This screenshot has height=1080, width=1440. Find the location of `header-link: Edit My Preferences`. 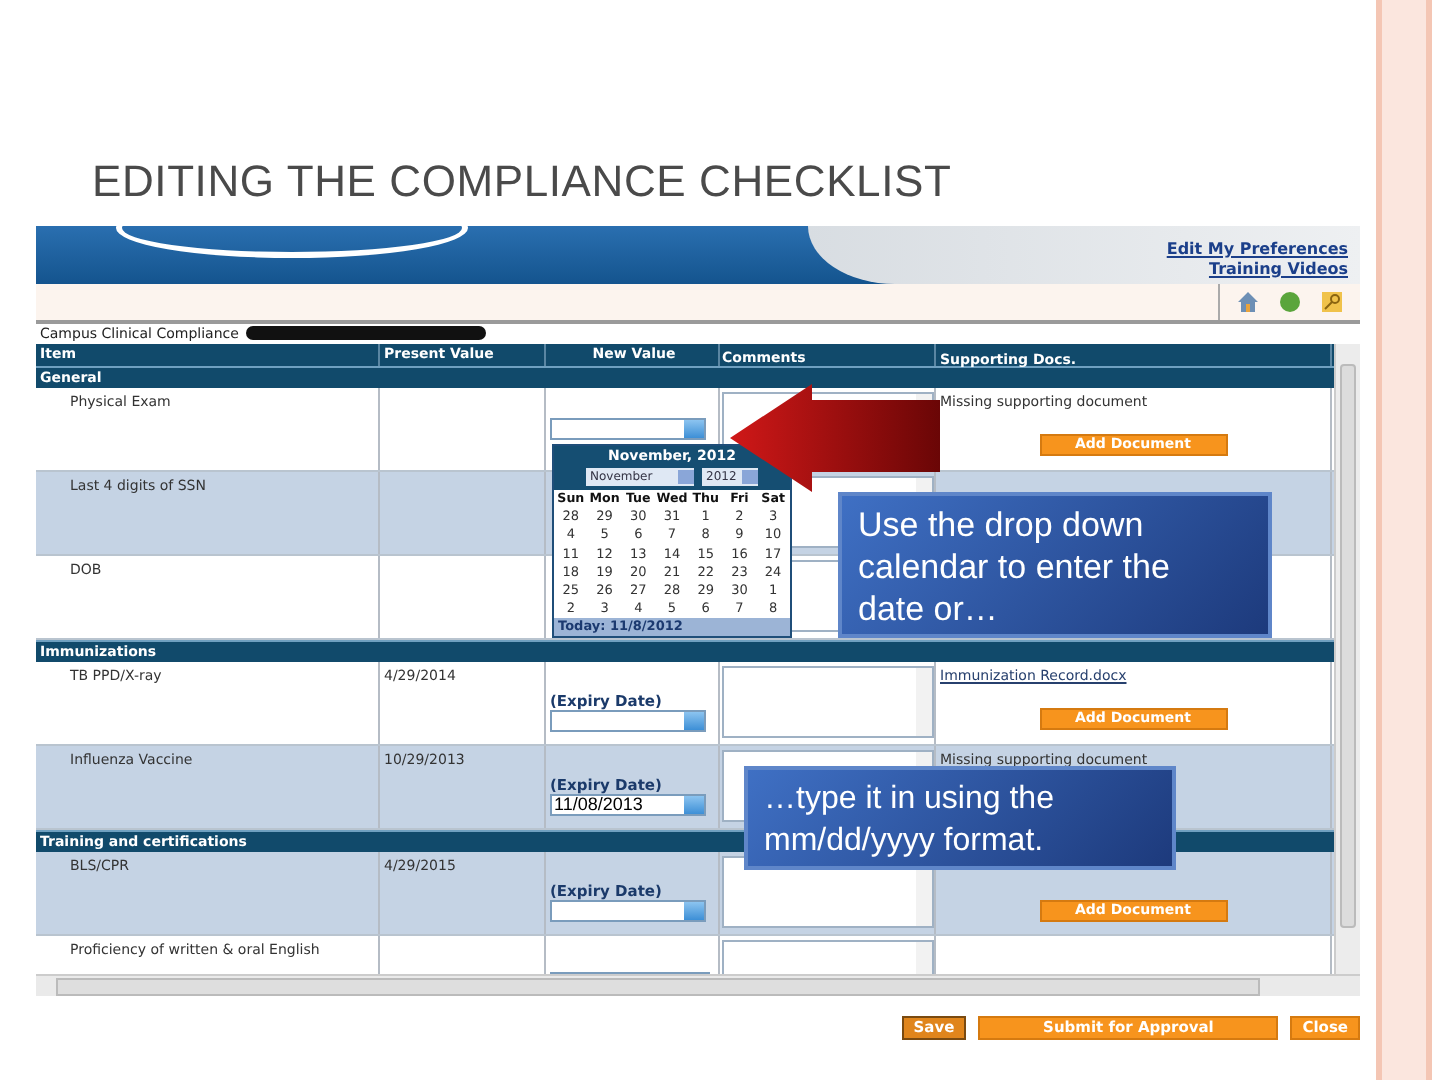

header-link: Edit My Preferences is located at coordinates (1257, 249).